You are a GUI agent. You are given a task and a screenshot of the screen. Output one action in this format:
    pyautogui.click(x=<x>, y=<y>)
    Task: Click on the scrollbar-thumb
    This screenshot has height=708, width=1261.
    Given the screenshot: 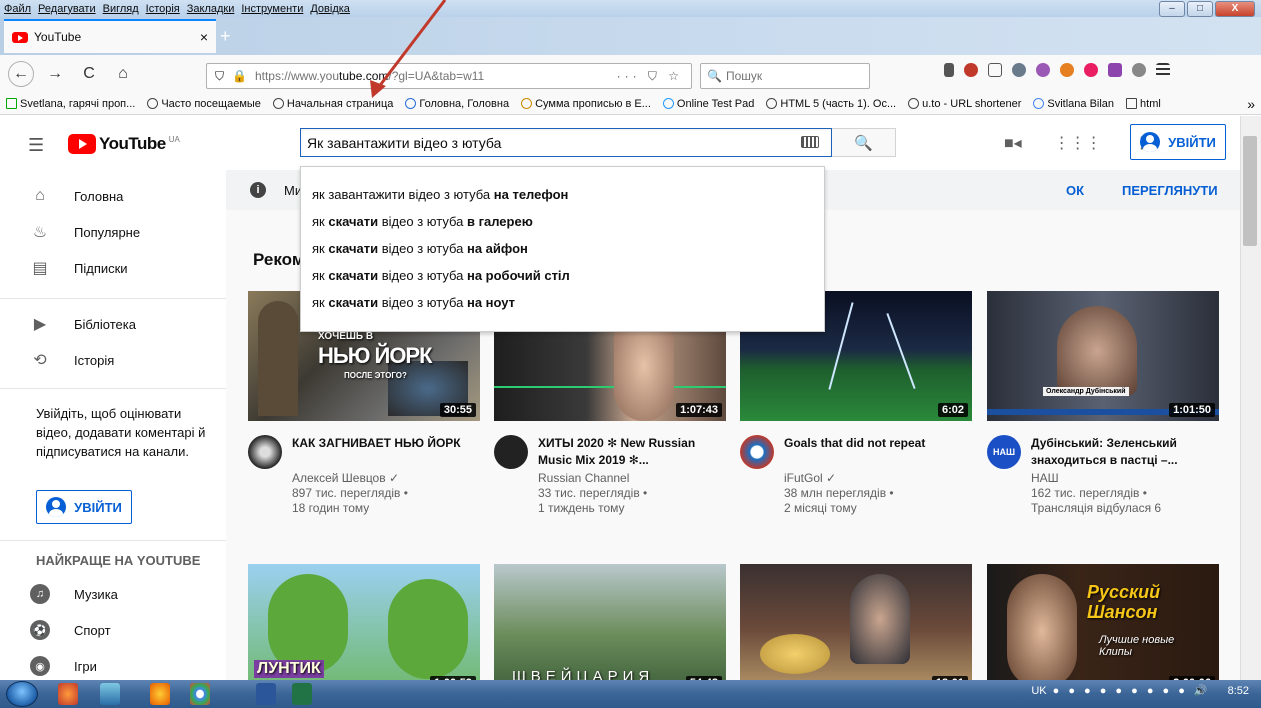 What is the action you would take?
    pyautogui.click(x=1250, y=191)
    